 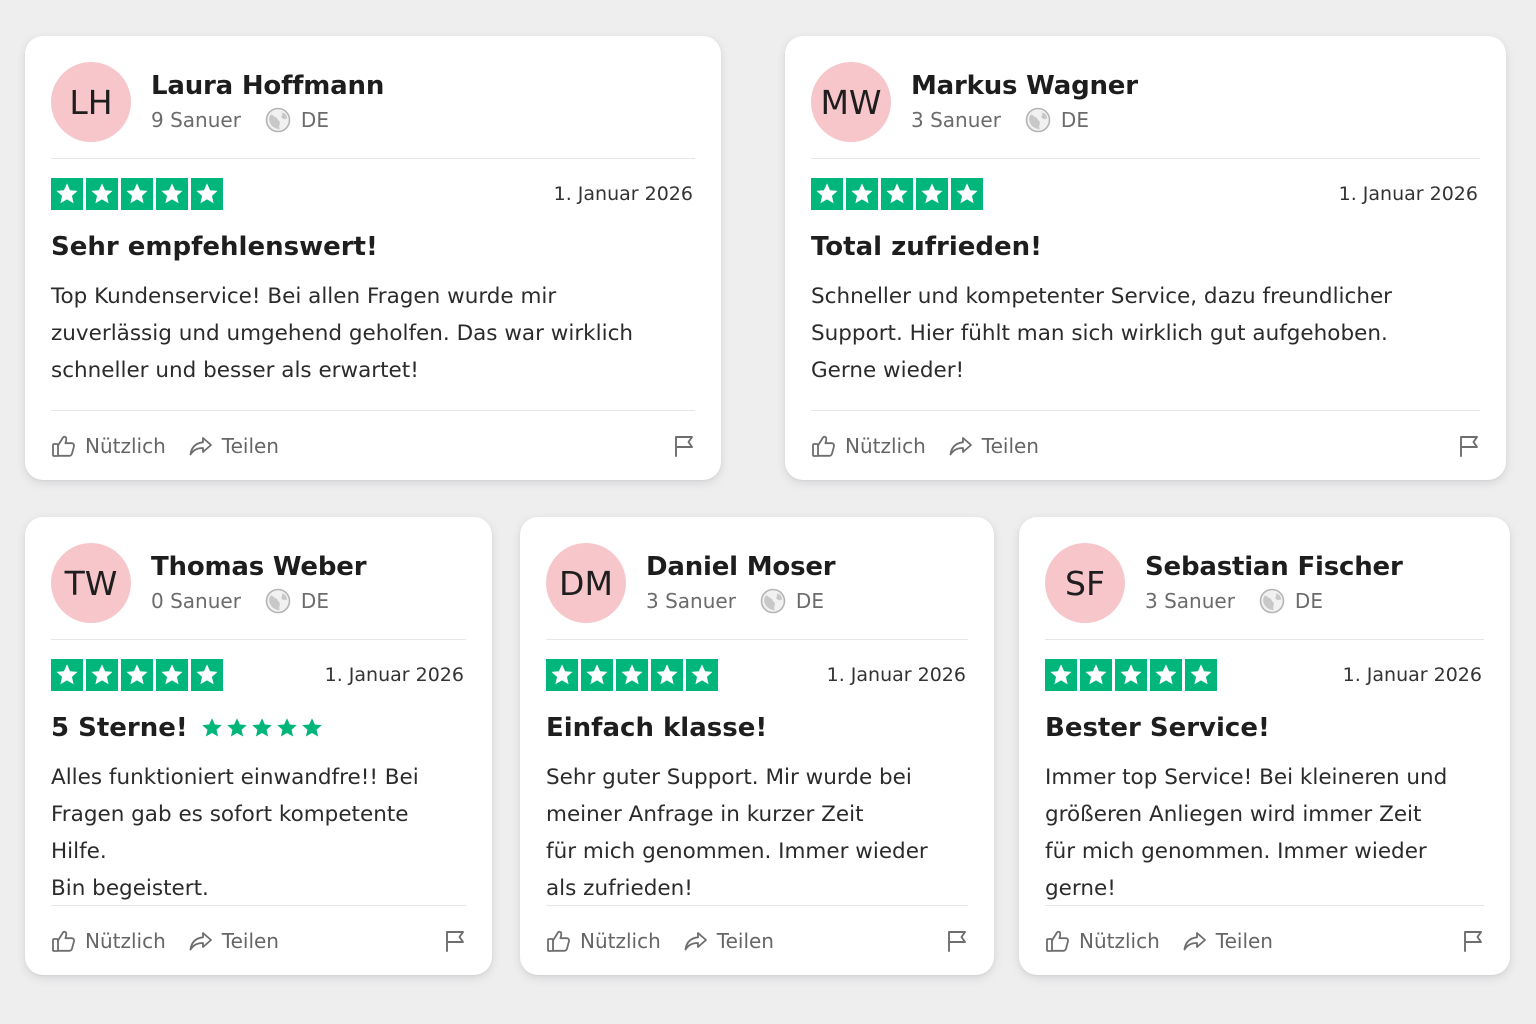 What do you see at coordinates (741, 583) in the screenshot?
I see `reviewer-info: Daniel Moser 3 Sanuer DE` at bounding box center [741, 583].